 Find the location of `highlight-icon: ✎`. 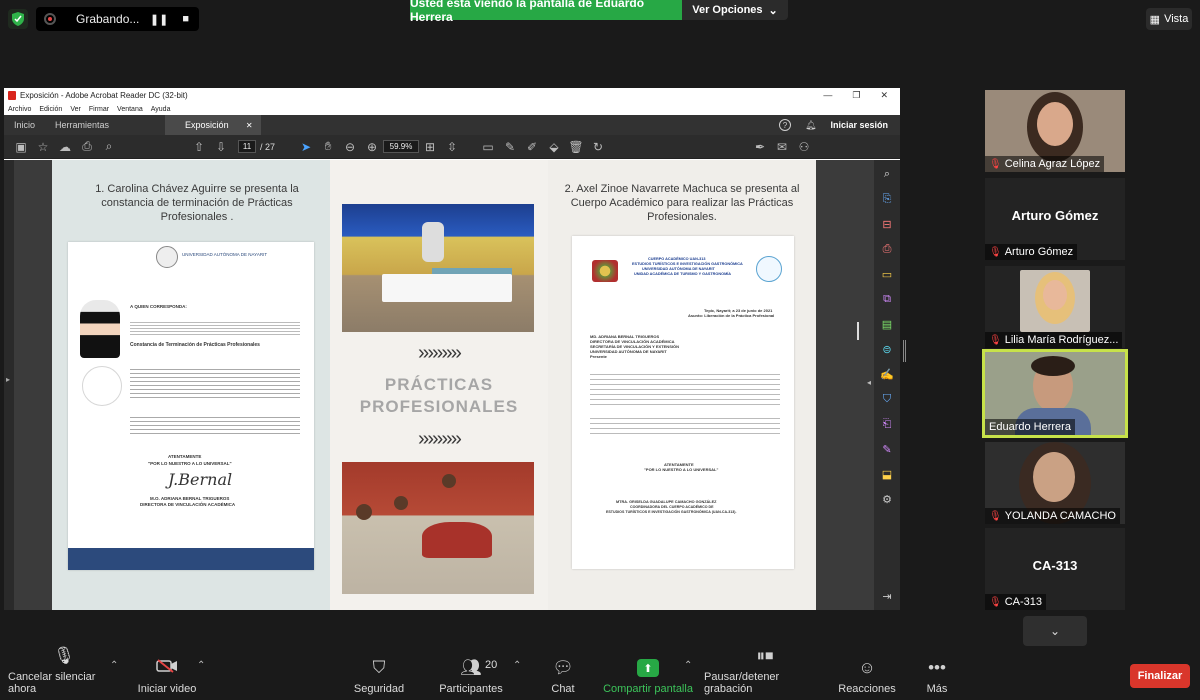

highlight-icon: ✎ is located at coordinates (510, 147).